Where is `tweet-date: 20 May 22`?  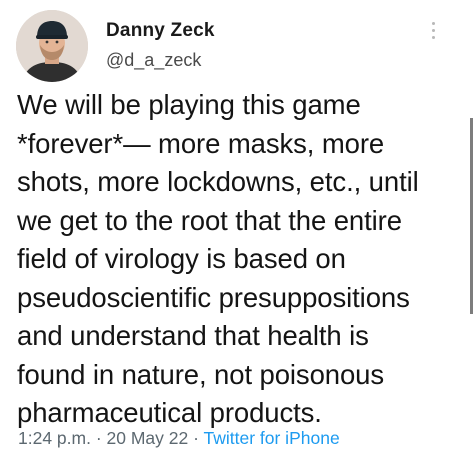 tweet-date: 20 May 22 is located at coordinates (148, 438).